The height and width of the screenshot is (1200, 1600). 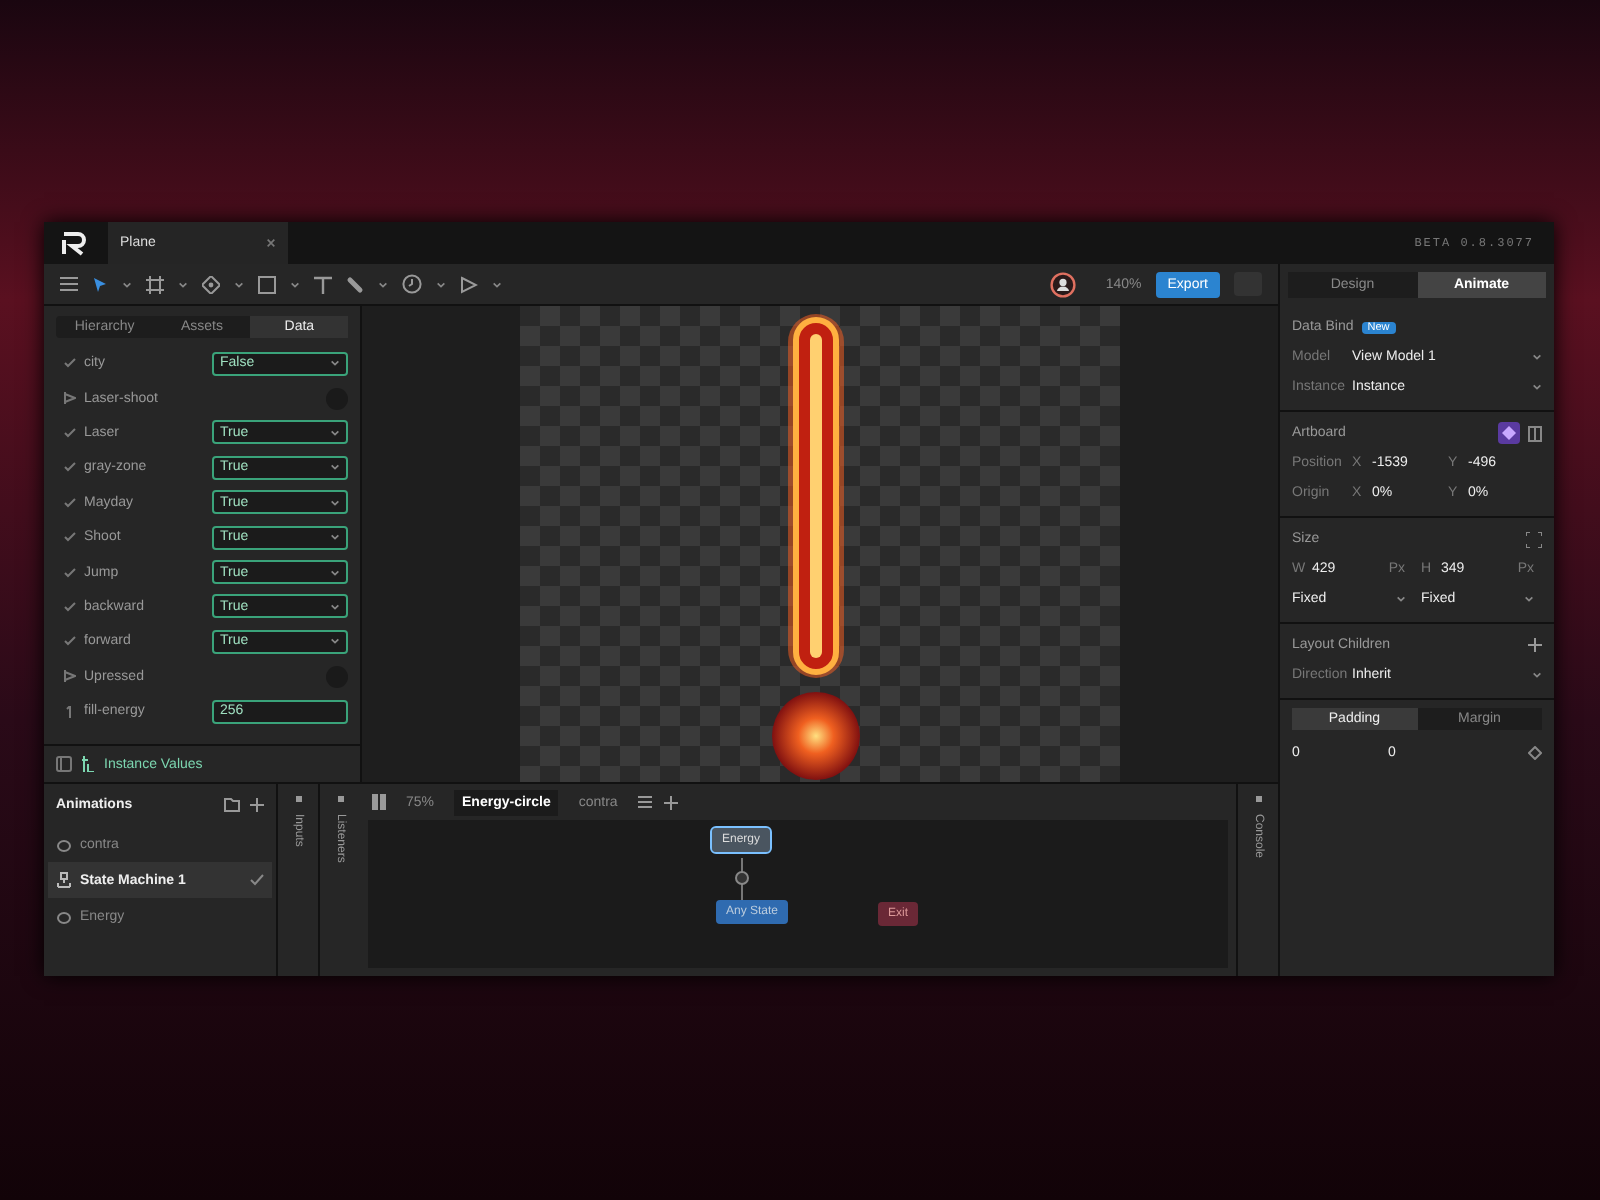 I want to click on fit-icon, so click(x=1534, y=539).